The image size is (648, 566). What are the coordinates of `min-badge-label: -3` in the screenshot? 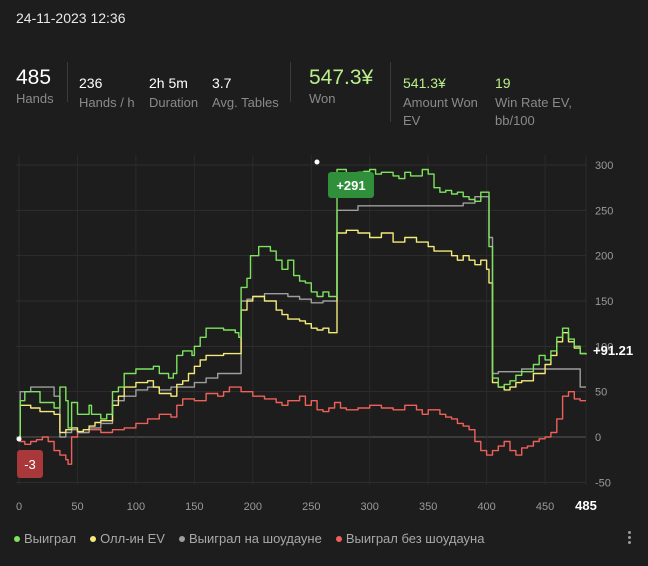 It's located at (30, 464).